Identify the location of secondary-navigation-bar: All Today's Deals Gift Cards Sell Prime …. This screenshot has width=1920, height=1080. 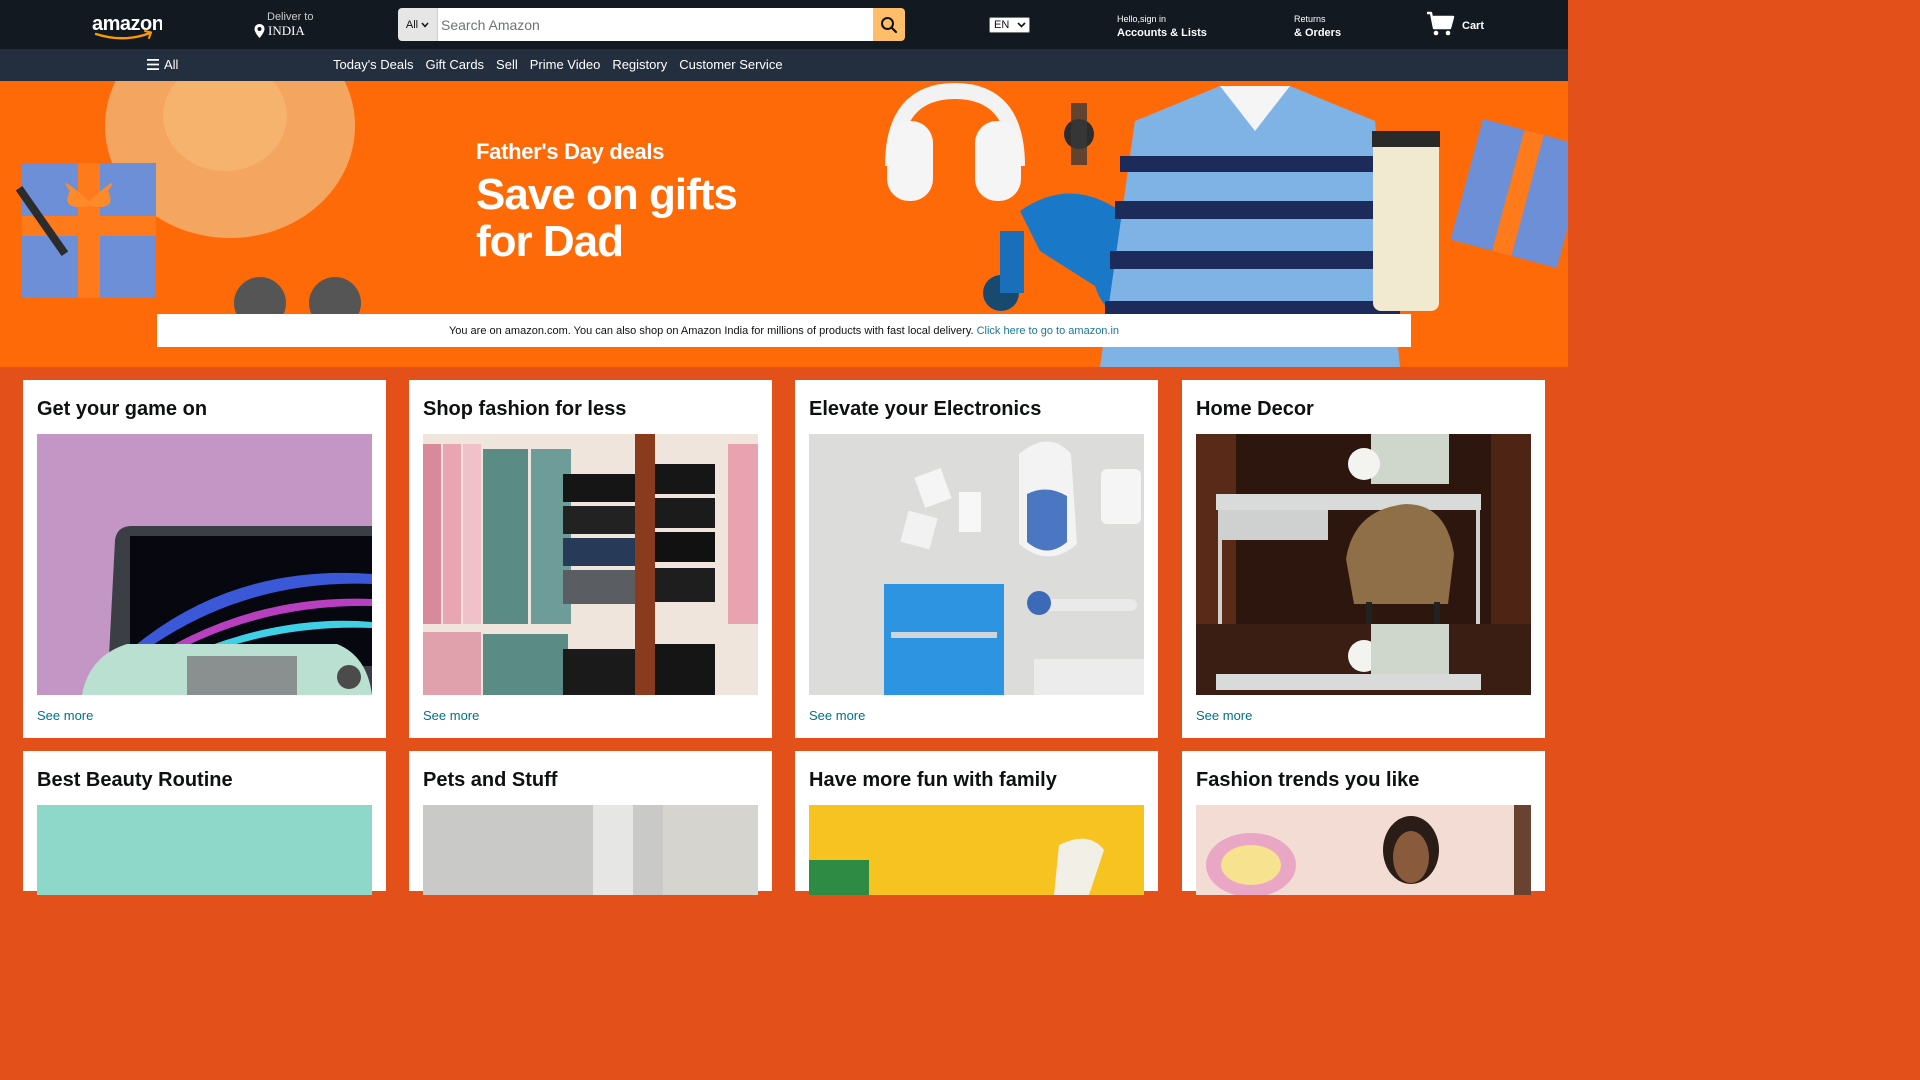
(784, 65).